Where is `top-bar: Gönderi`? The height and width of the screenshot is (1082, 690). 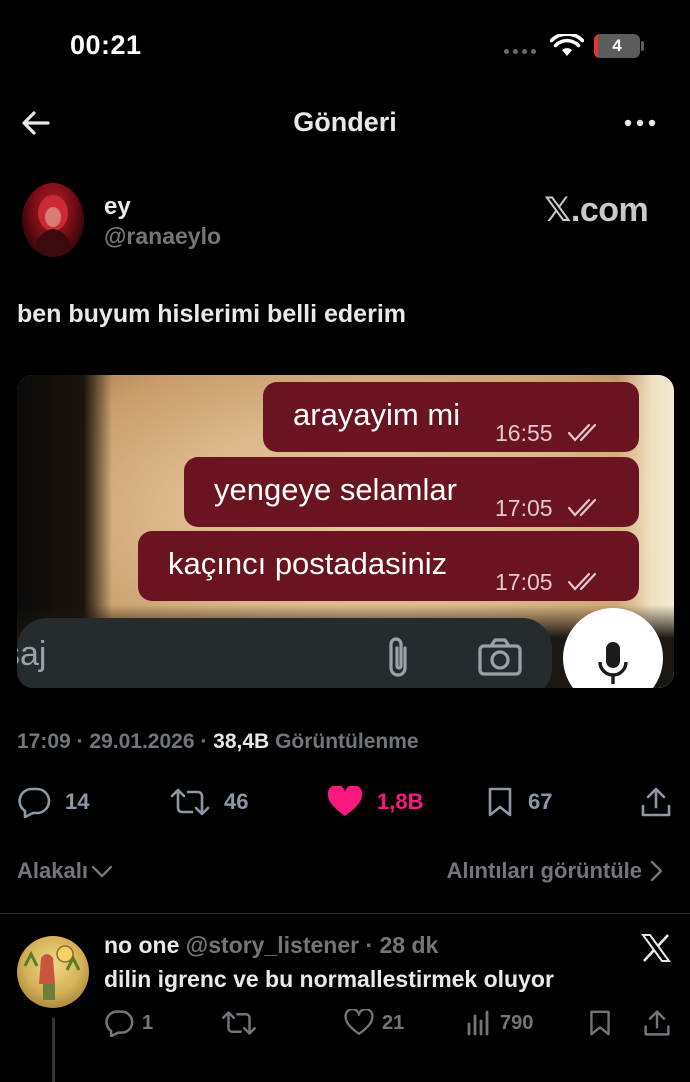 top-bar: Gönderi is located at coordinates (345, 123).